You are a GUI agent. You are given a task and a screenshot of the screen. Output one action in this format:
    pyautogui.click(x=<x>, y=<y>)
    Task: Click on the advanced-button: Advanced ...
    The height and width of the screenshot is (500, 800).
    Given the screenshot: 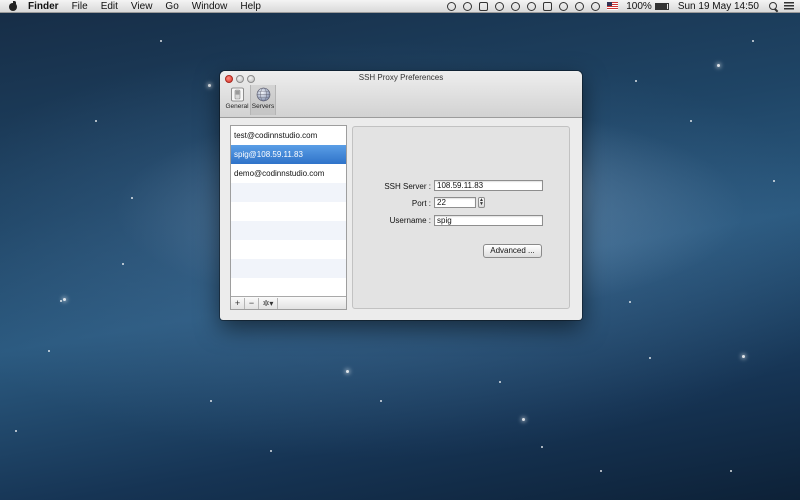 What is the action you would take?
    pyautogui.click(x=512, y=251)
    